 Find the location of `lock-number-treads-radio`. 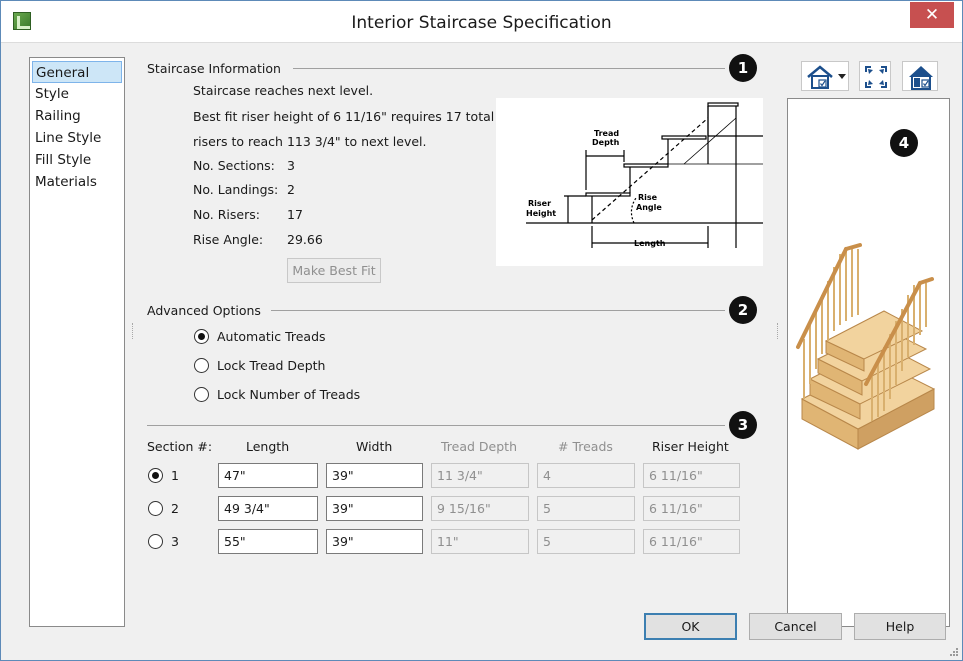

lock-number-treads-radio is located at coordinates (201, 394).